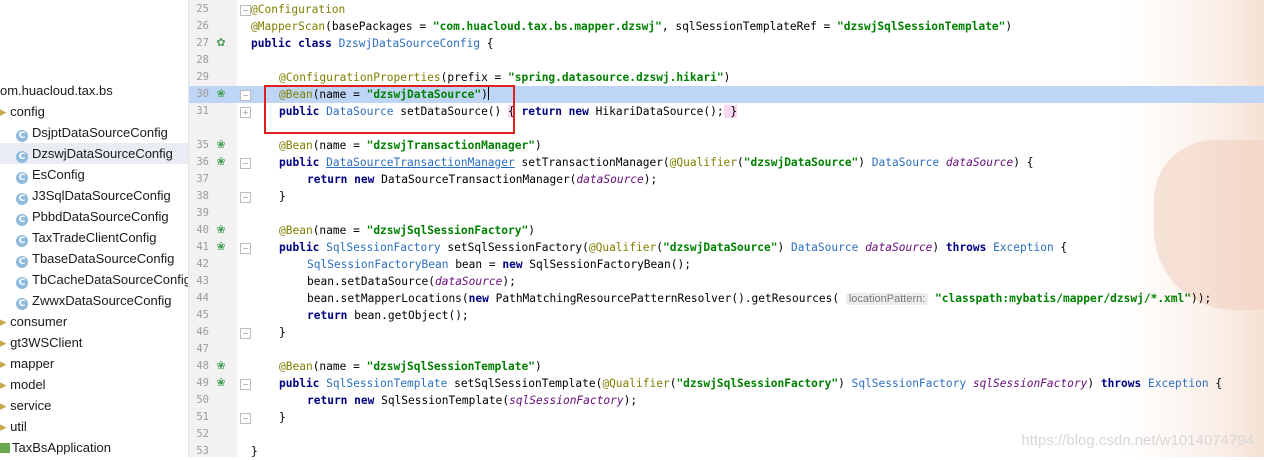 Image resolution: width=1264 pixels, height=460 pixels. What do you see at coordinates (102, 153) in the screenshot?
I see `class-label: DzswjDataSourceConfig` at bounding box center [102, 153].